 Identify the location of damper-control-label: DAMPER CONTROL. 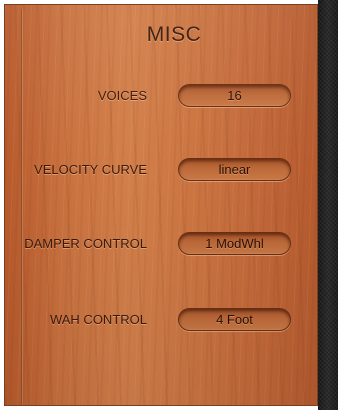
(85, 243).